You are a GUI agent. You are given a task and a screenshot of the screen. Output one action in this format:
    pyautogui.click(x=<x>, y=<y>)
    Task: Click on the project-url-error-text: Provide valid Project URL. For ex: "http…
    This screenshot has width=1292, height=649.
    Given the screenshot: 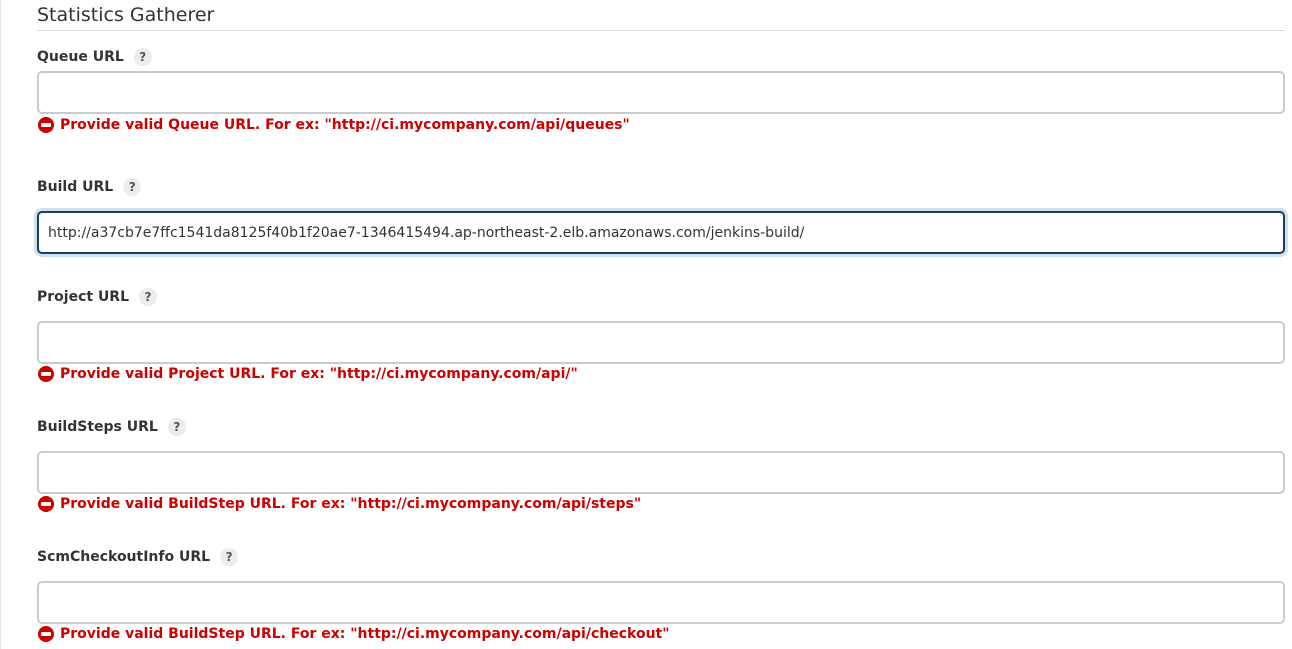 What is the action you would take?
    pyautogui.click(x=319, y=374)
    